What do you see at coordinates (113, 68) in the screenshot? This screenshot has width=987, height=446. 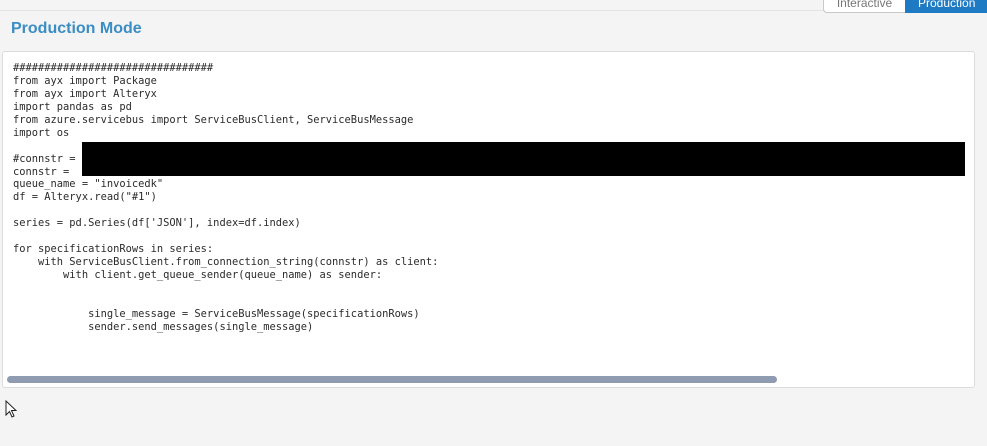 I see `code-line: ################################` at bounding box center [113, 68].